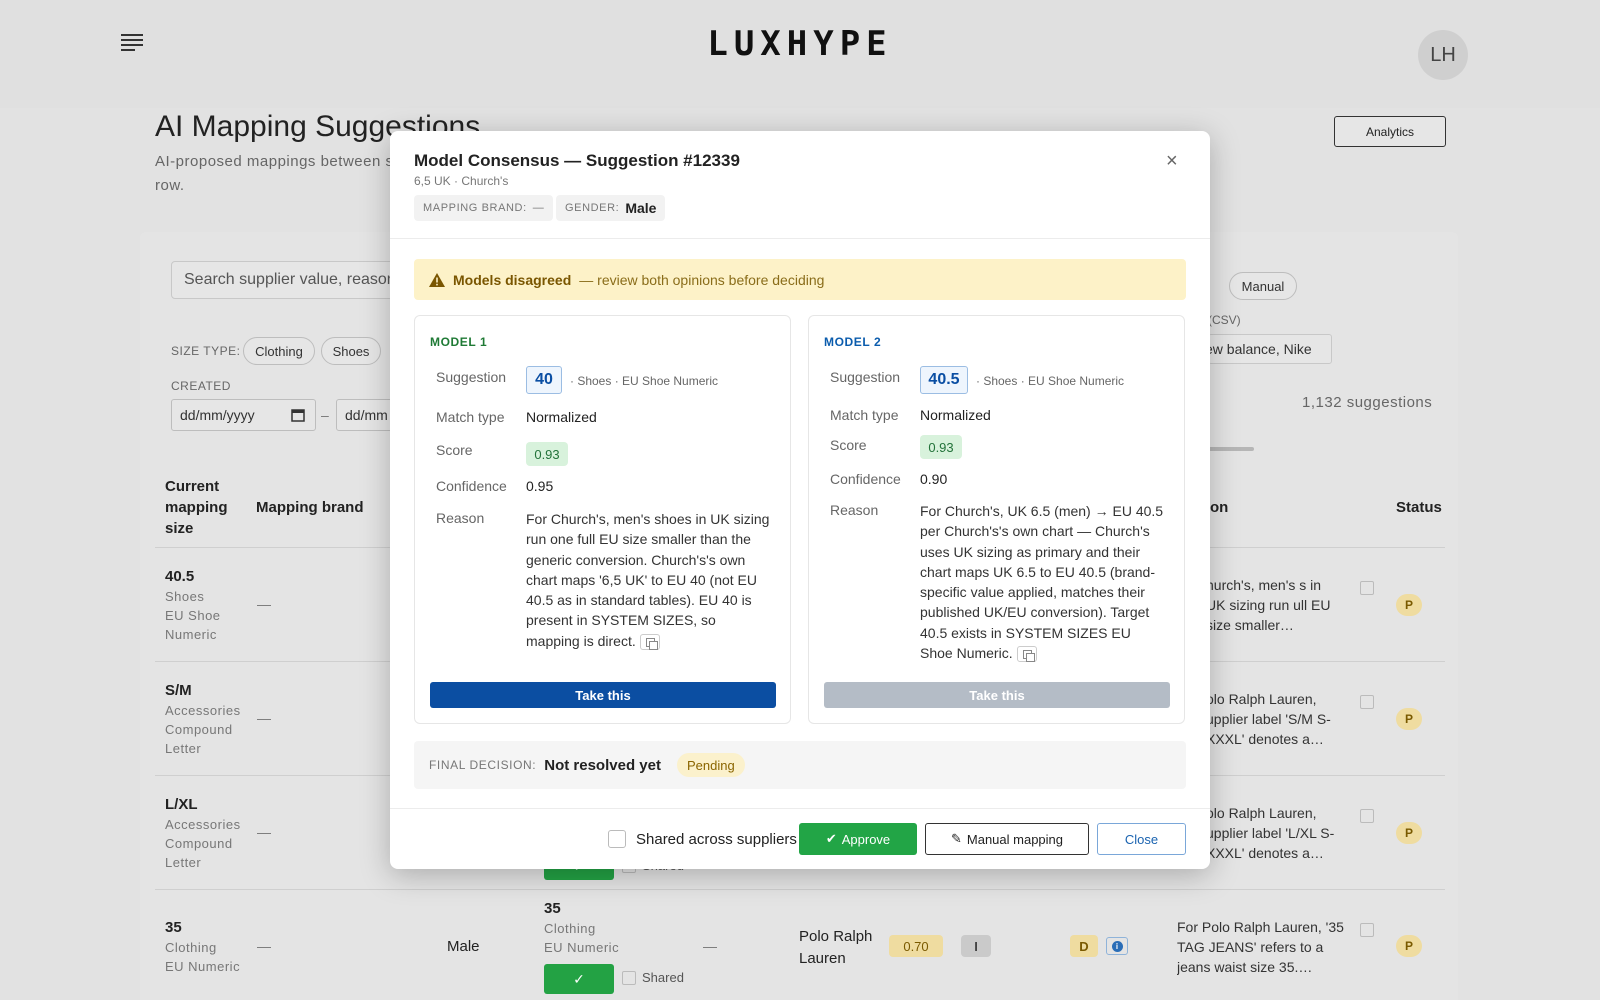 This screenshot has width=1600, height=1000. Describe the element at coordinates (602, 765) in the screenshot. I see `final-decision-value: Not resolved yet` at that location.